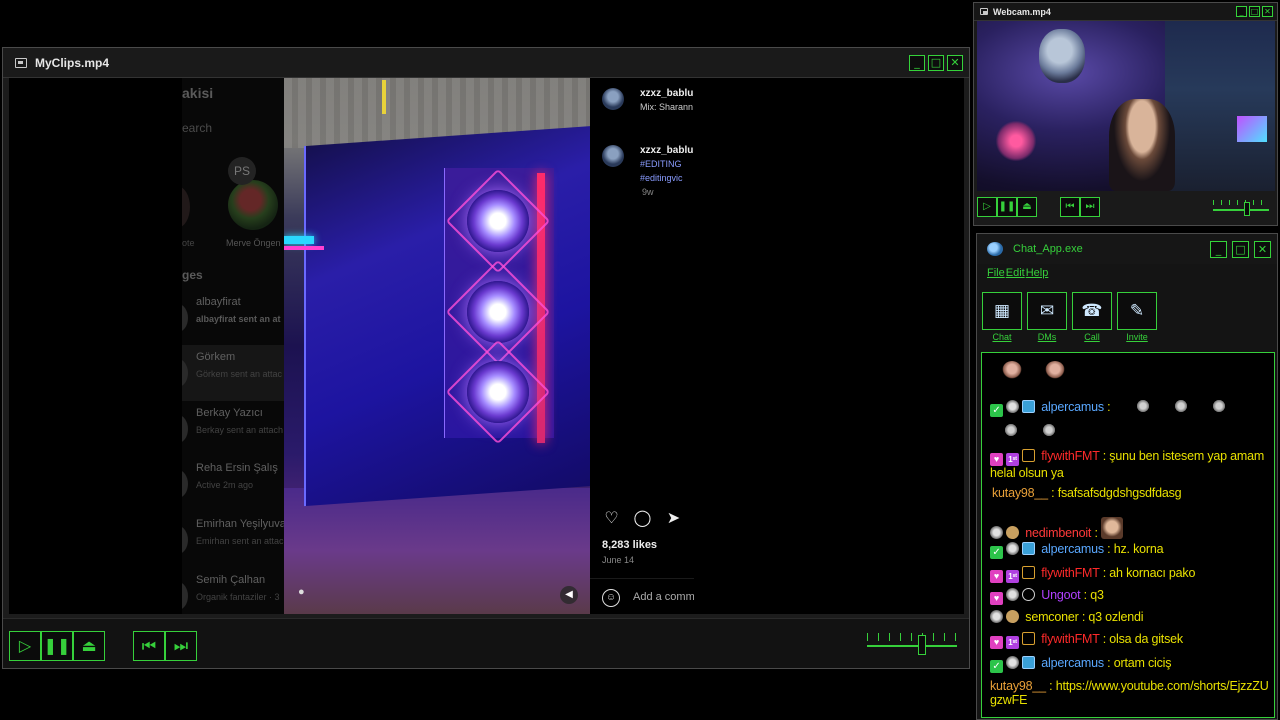  What do you see at coordinates (1127, 249) in the screenshot?
I see `chat-titlebar: Chat_App.exe _ □ ✕` at bounding box center [1127, 249].